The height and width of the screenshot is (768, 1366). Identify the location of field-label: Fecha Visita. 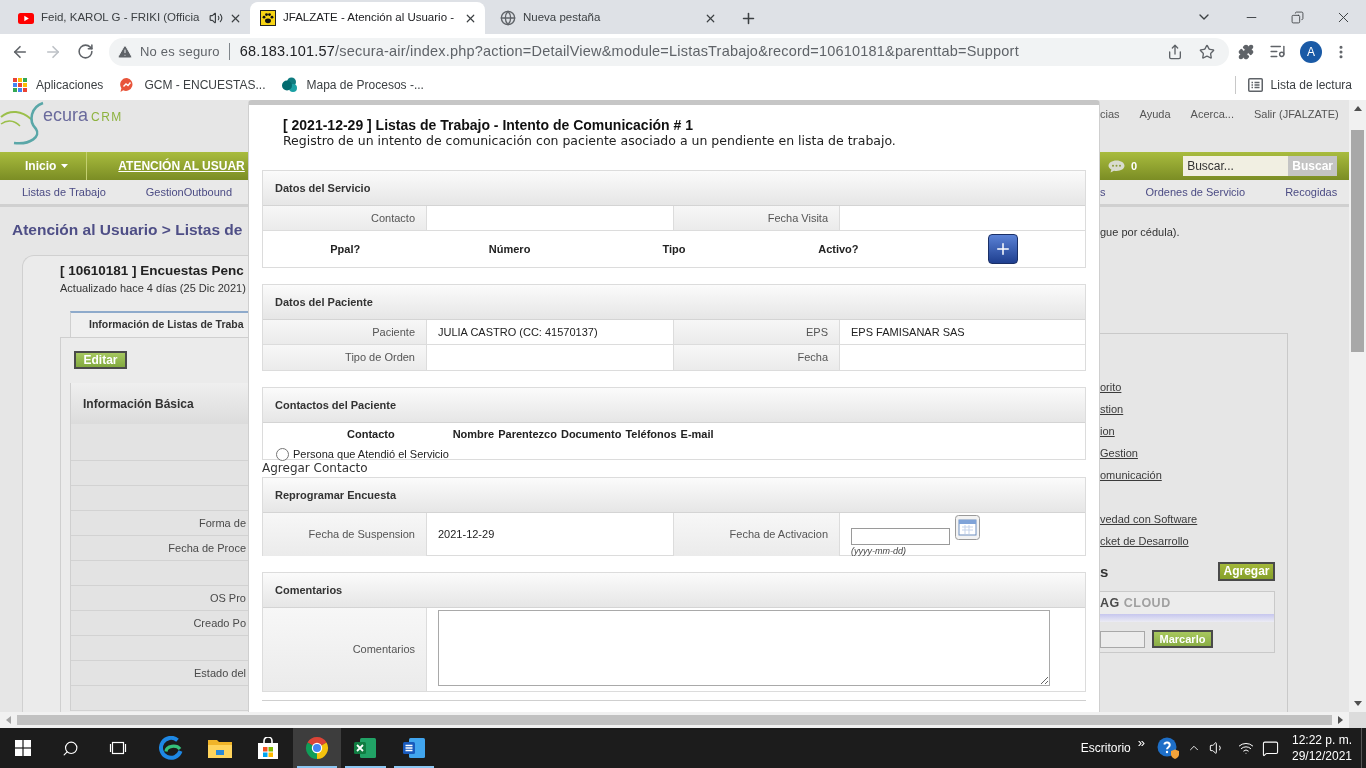
(757, 218).